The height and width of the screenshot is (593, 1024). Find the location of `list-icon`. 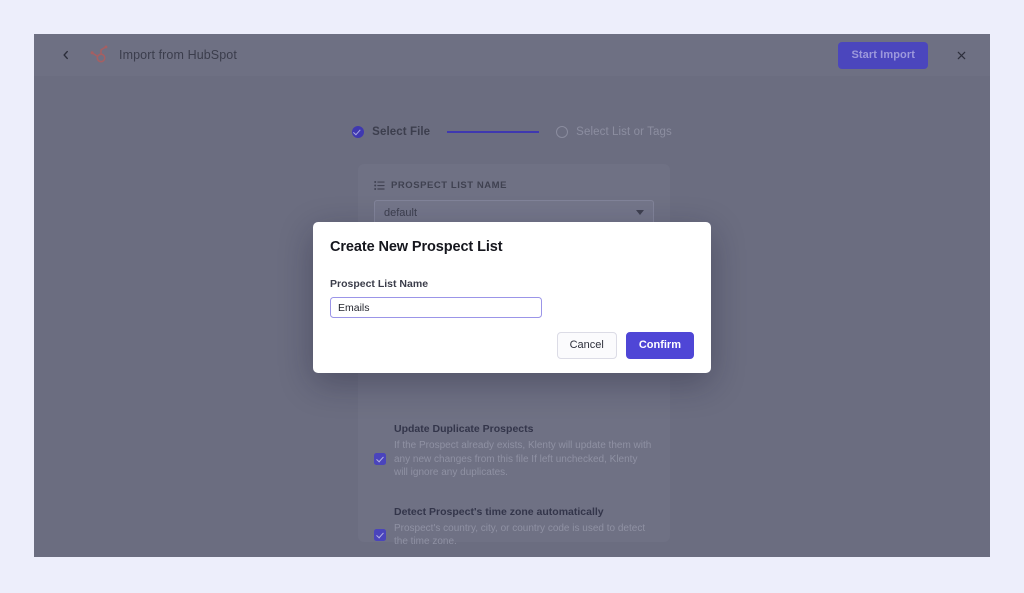

list-icon is located at coordinates (379, 185).